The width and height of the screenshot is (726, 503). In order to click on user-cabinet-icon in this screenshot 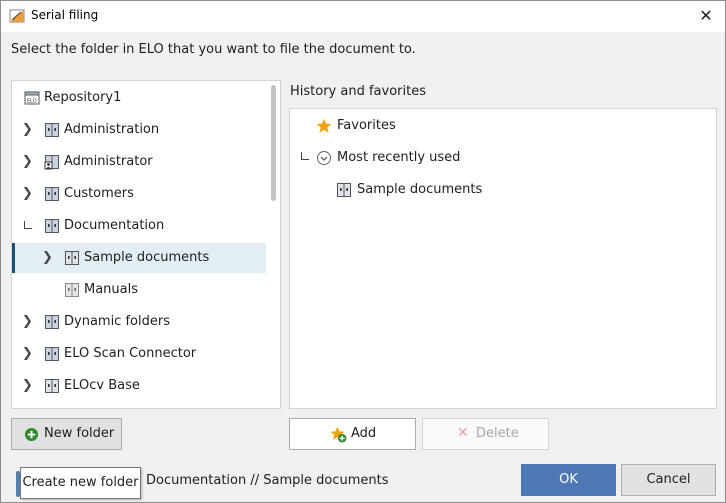, I will do `click(51, 162)`.